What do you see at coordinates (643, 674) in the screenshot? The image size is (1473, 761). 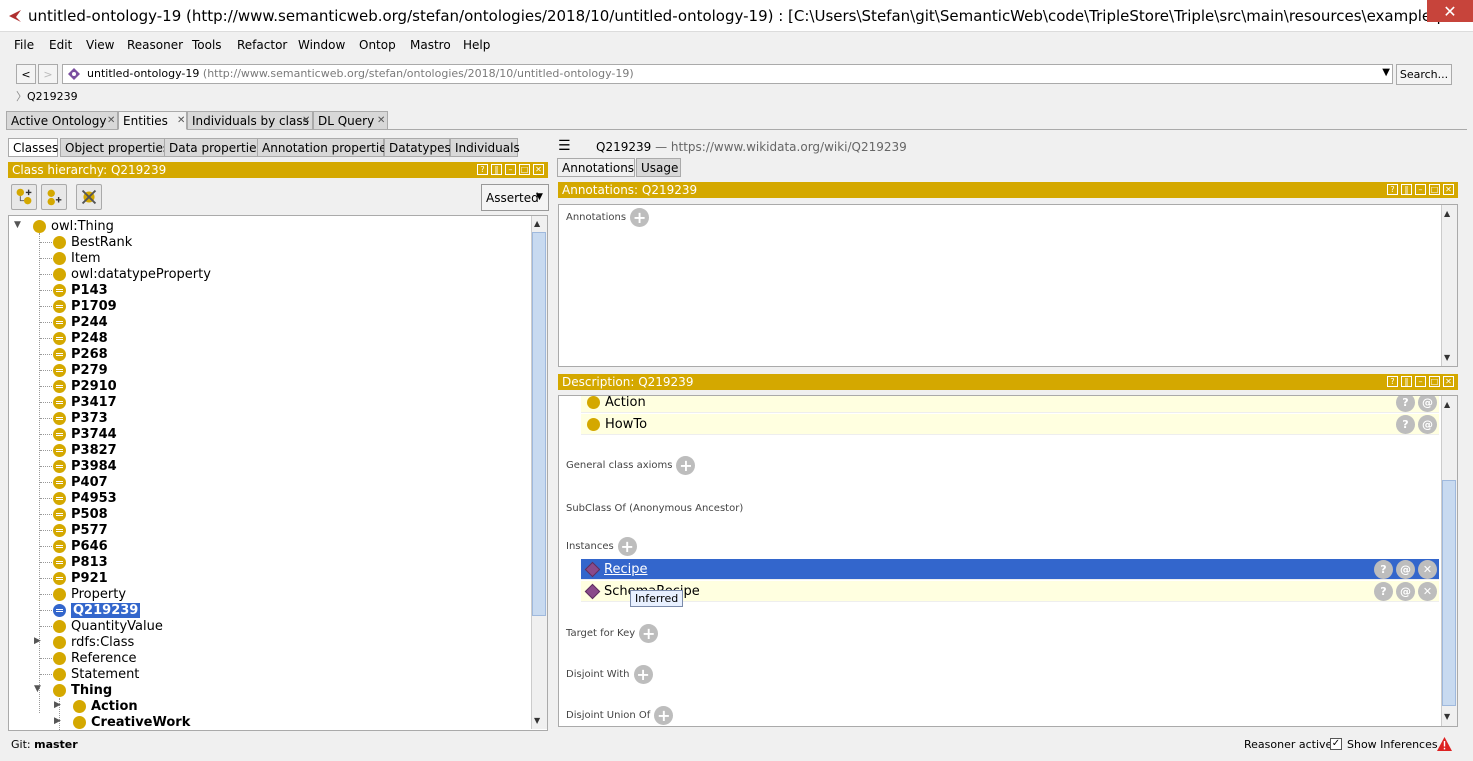 I see `add-disjoint-button: +` at bounding box center [643, 674].